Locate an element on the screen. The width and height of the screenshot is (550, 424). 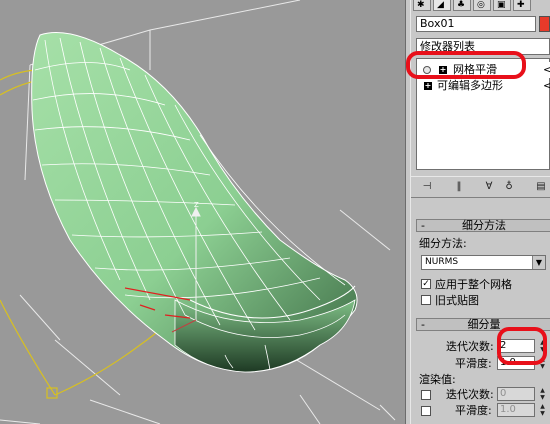
rollout-title: 细分方法 is located at coordinates (484, 225).